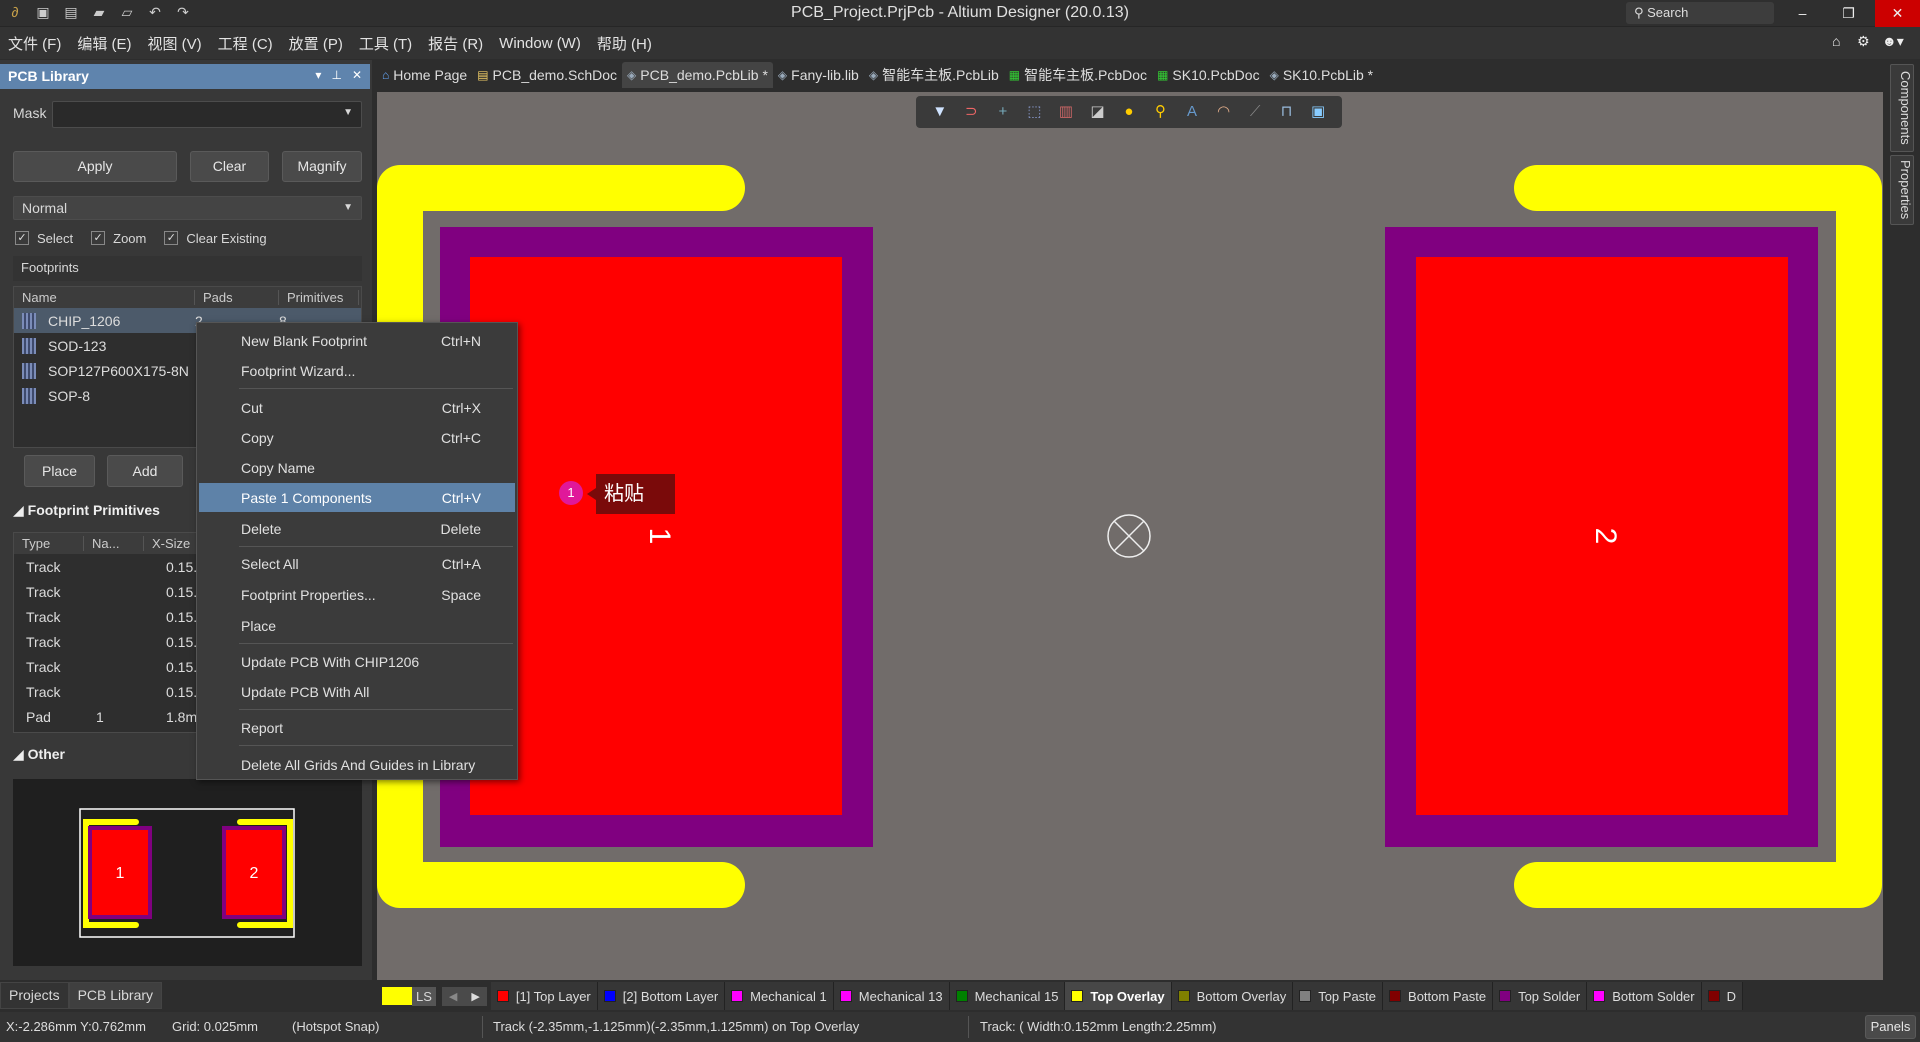 The width and height of the screenshot is (1920, 1042). What do you see at coordinates (1003, 112) in the screenshot?
I see `crosshair-icon: +` at bounding box center [1003, 112].